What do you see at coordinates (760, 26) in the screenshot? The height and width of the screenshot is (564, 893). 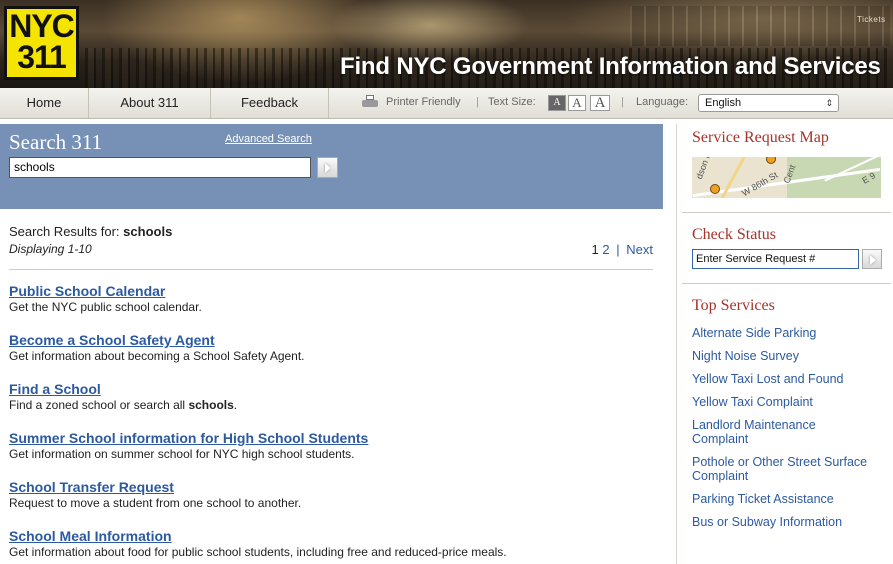 I see `banner-photo-windows` at bounding box center [760, 26].